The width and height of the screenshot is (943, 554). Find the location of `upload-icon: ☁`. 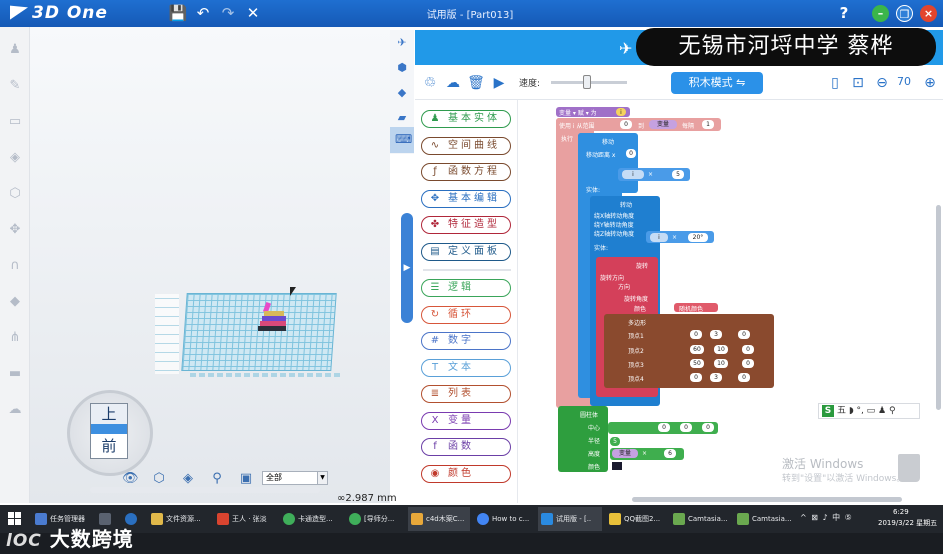

upload-icon: ☁ is located at coordinates (453, 83).